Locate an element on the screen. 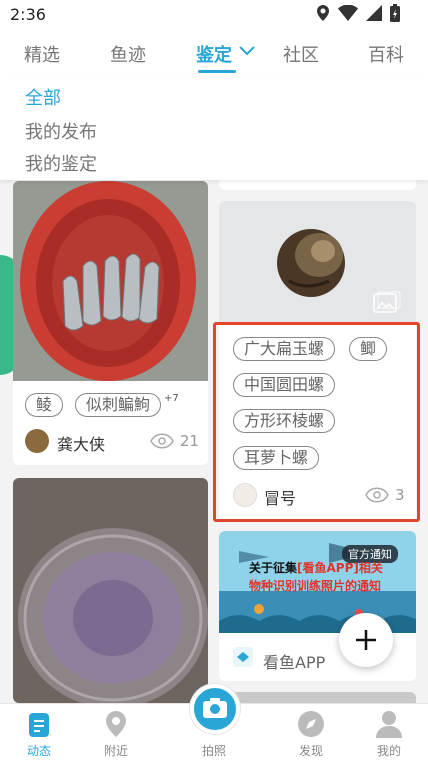 Image resolution: width=428 pixels, height=761 pixels. location-pin-icon is located at coordinates (116, 724).